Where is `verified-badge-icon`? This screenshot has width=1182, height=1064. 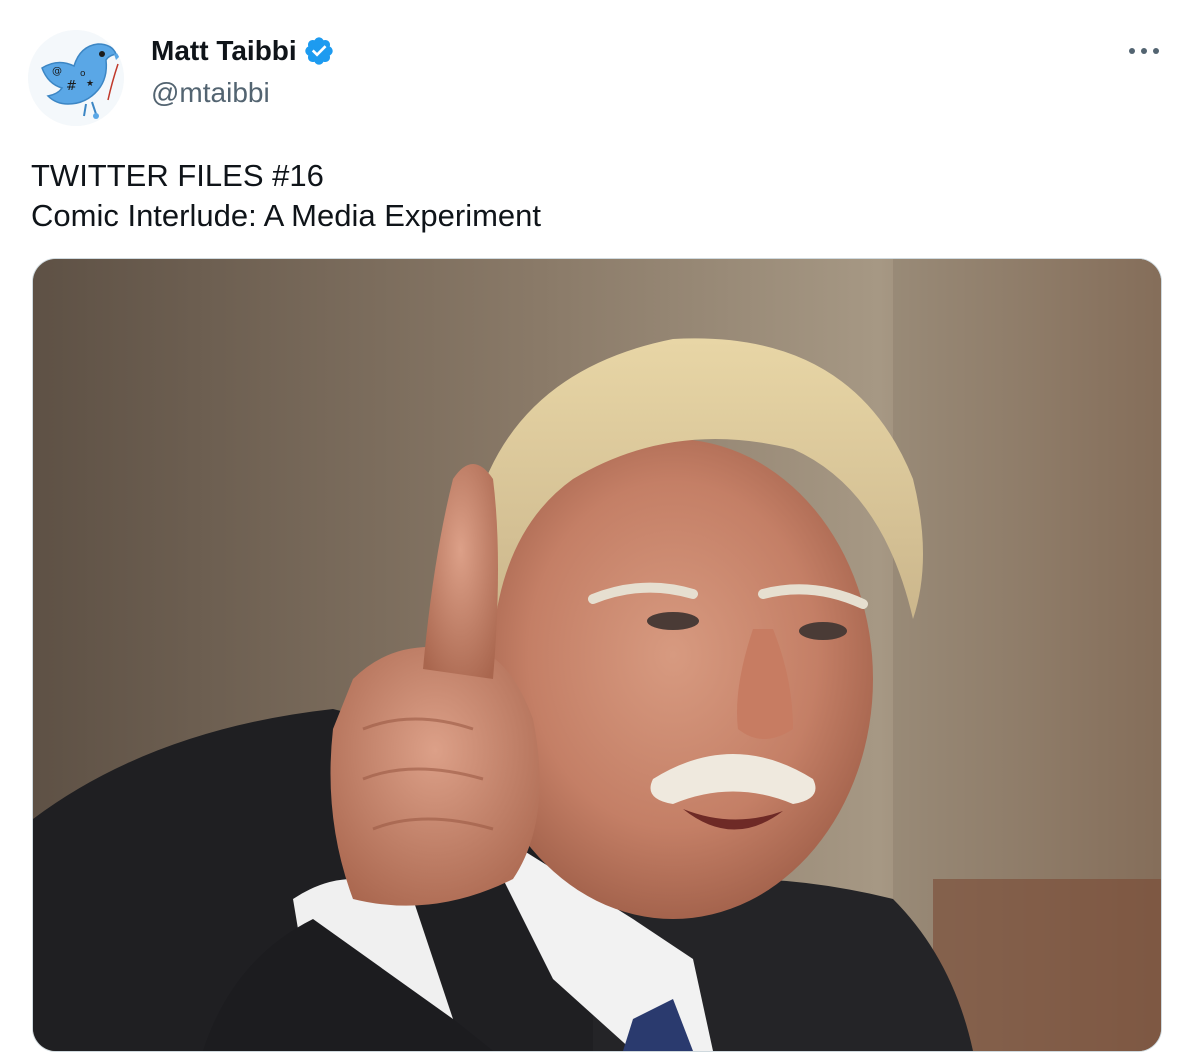 verified-badge-icon is located at coordinates (319, 51).